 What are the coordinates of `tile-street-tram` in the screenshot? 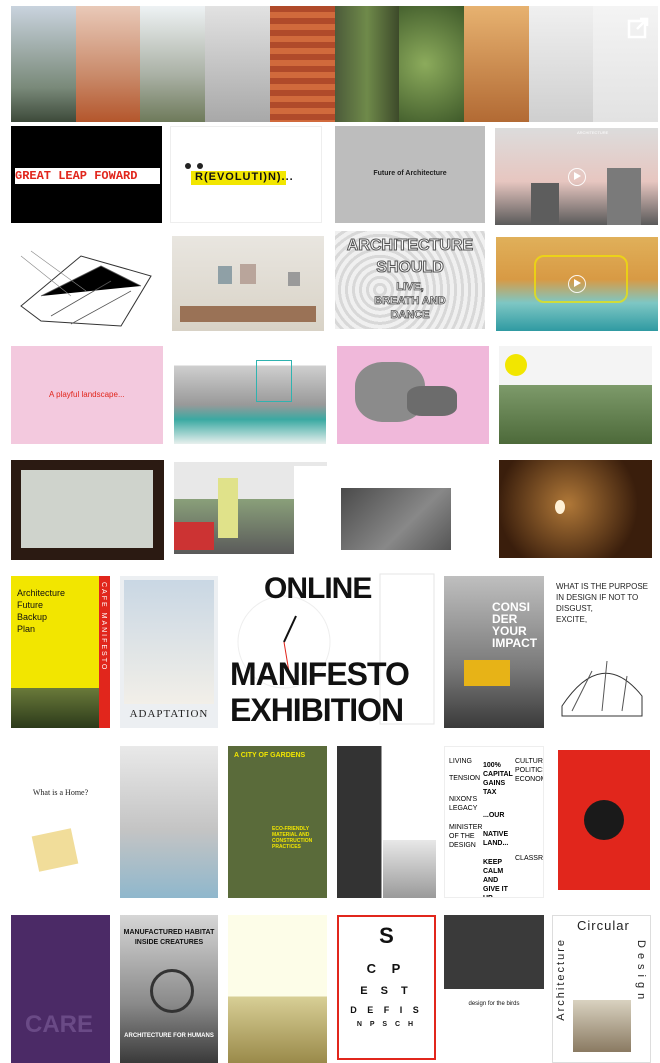 It's located at (250, 508).